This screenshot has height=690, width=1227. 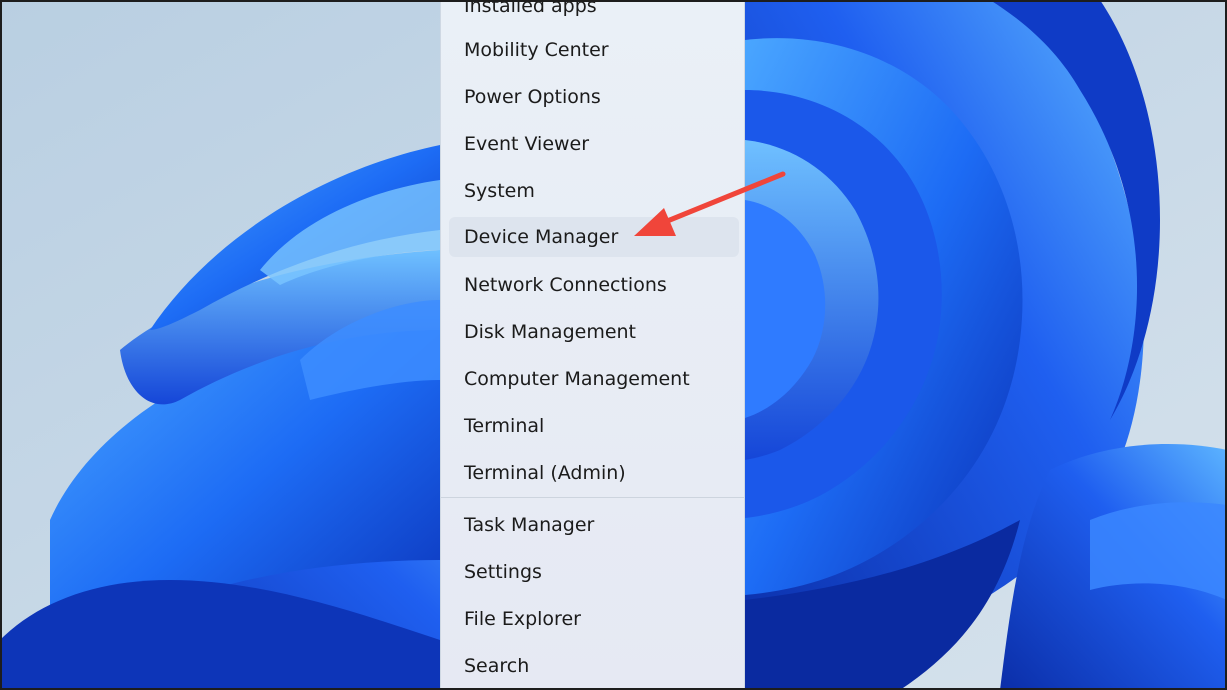 I want to click on menu-item-installed-apps: Installed apps, so click(x=594, y=13).